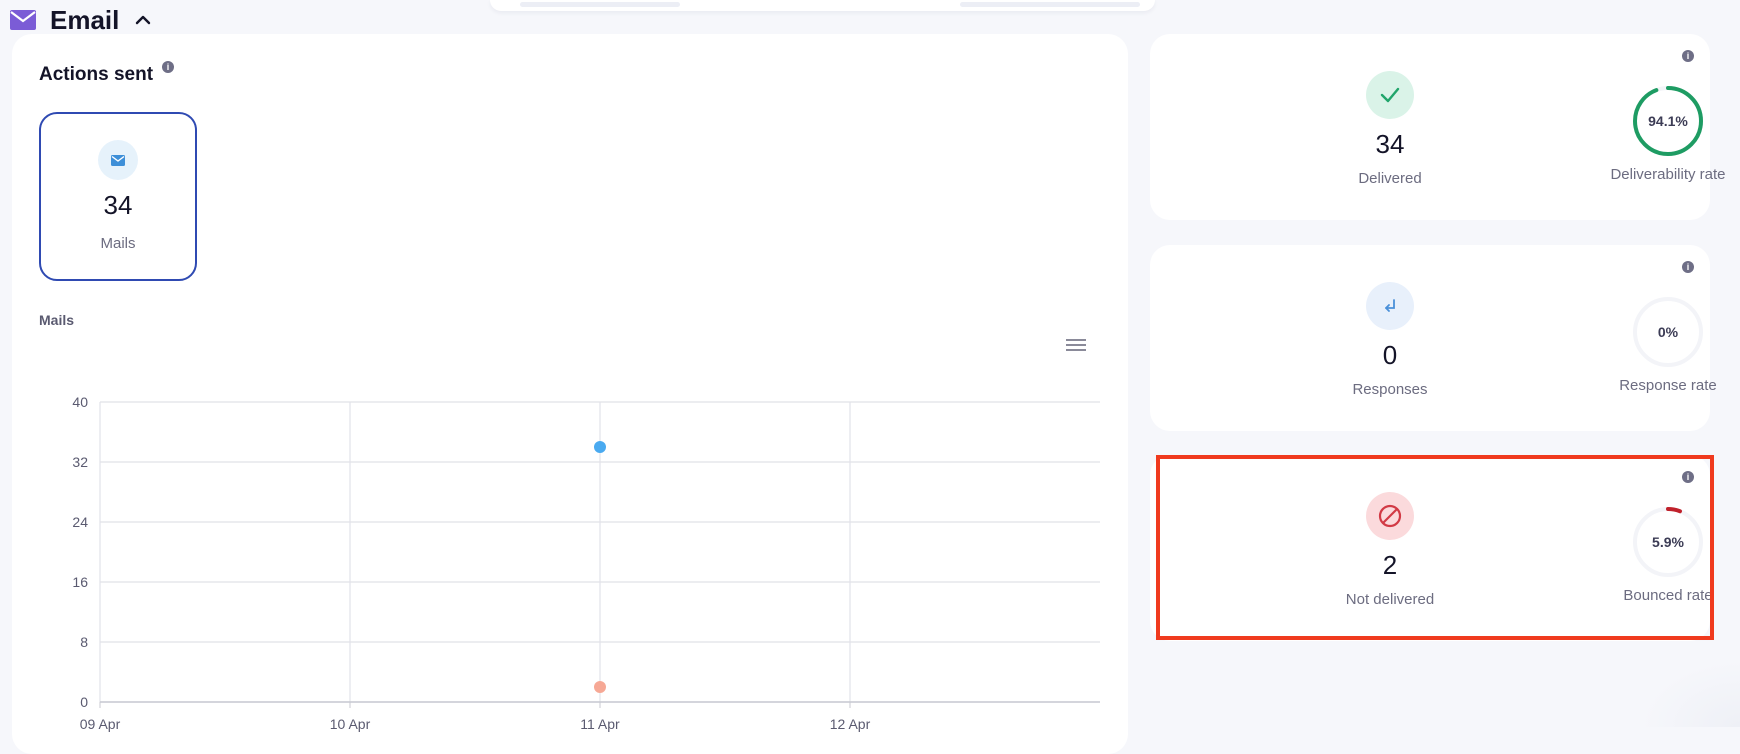 The width and height of the screenshot is (1740, 754). Describe the element at coordinates (1668, 542) in the screenshot. I see `bounced-rate-value: 5.9%` at that location.